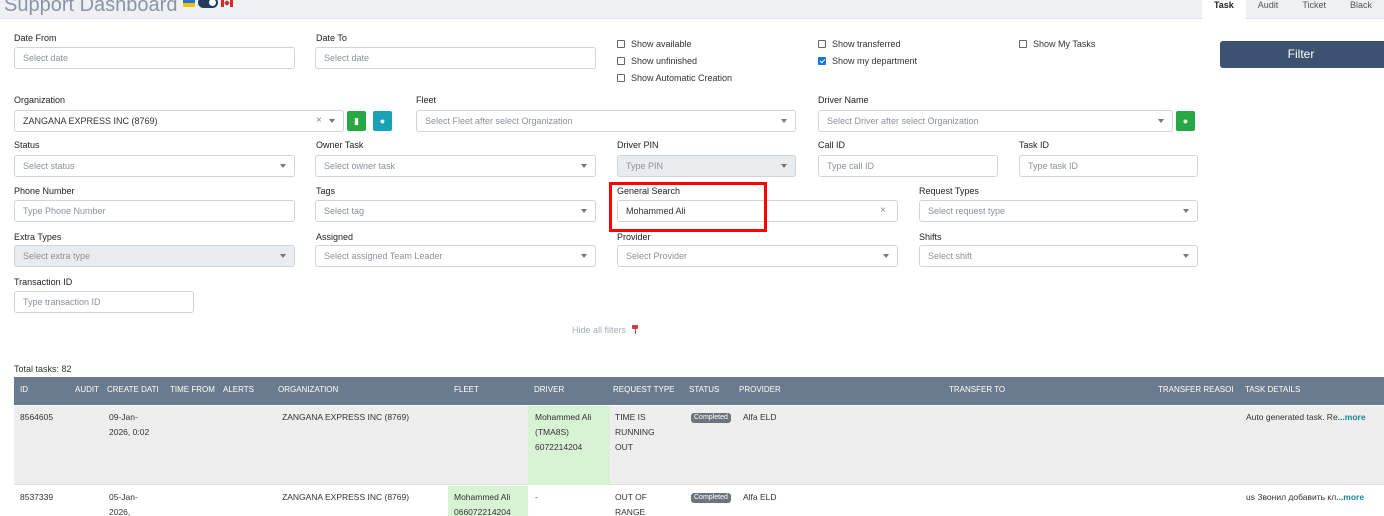 Image resolution: width=1384 pixels, height=516 pixels. What do you see at coordinates (605, 330) in the screenshot?
I see `hide-all-filters-link: Hide all filters` at bounding box center [605, 330].